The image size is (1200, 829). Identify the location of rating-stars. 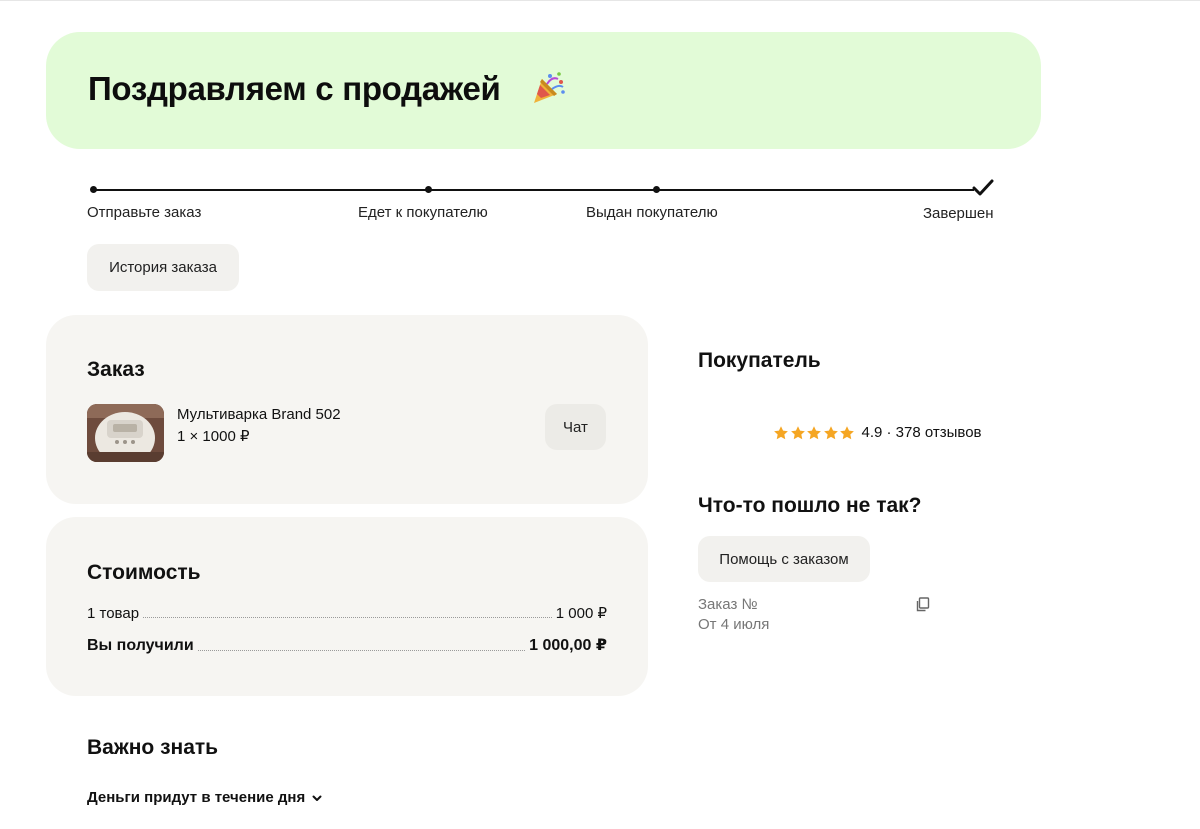
(814, 433).